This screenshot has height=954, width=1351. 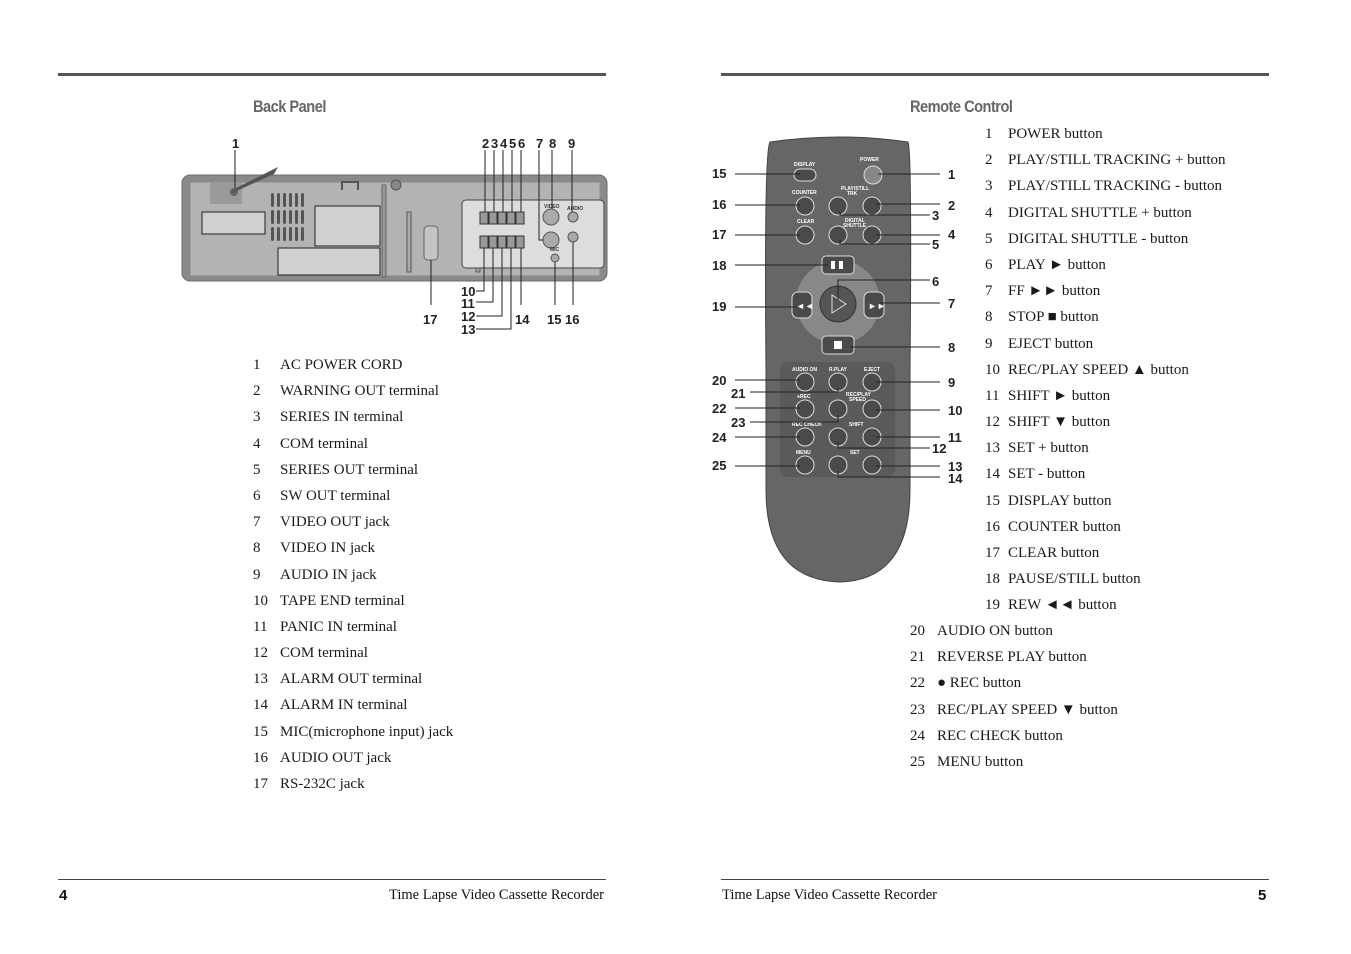 I want to click on remote-control-title: Remote Control, so click(x=961, y=106).